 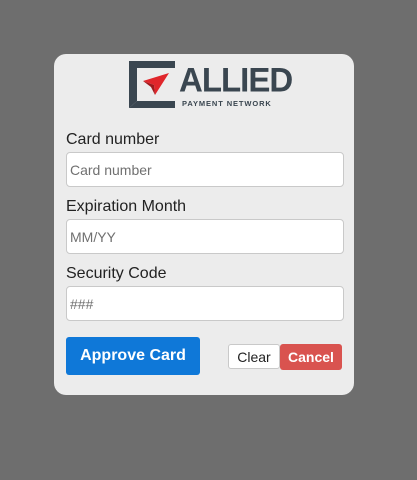 I want to click on expiration-month-input, so click(x=205, y=236).